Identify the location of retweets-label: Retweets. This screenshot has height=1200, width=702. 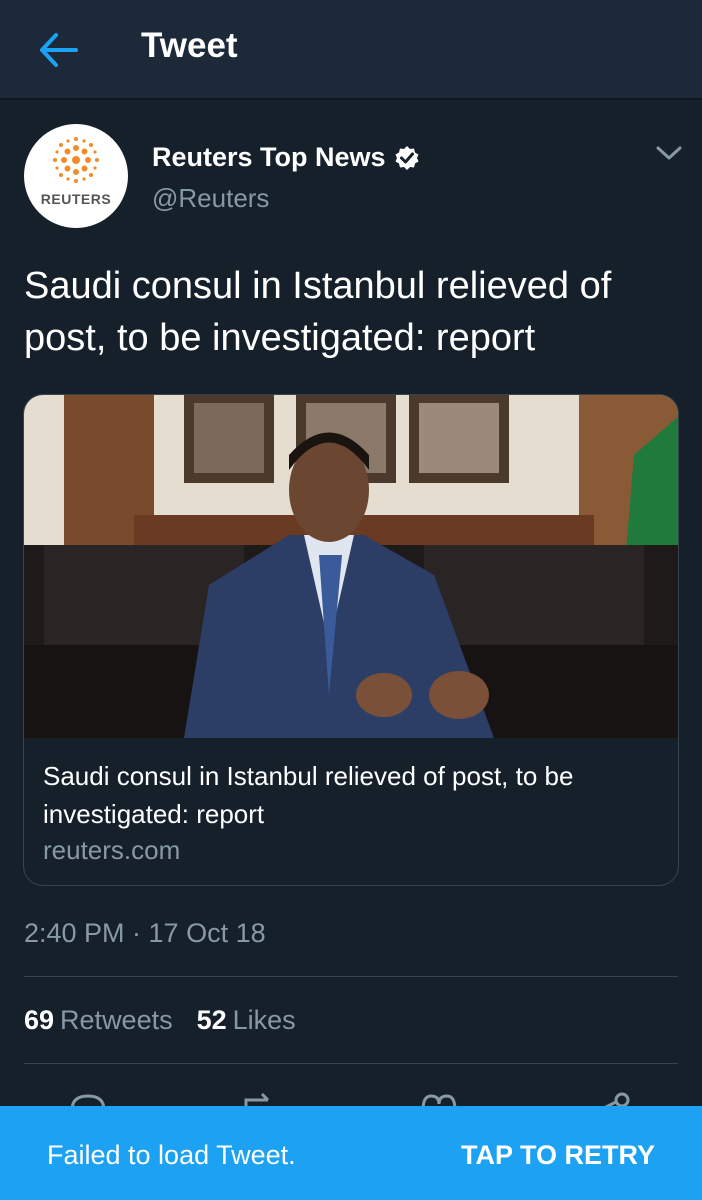
(116, 1020).